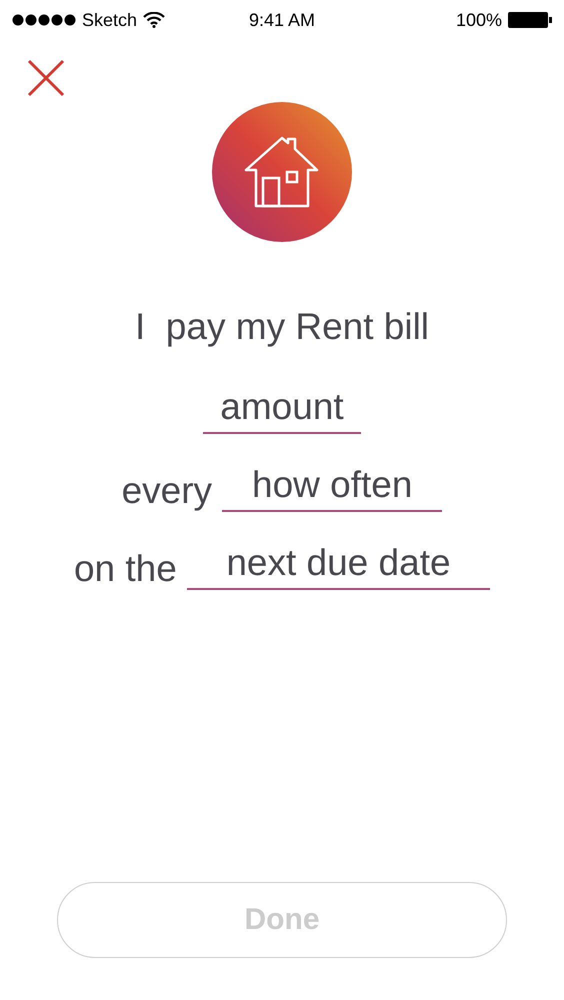 The image size is (564, 1000). I want to click on fill-in-line: next due date, so click(338, 566).